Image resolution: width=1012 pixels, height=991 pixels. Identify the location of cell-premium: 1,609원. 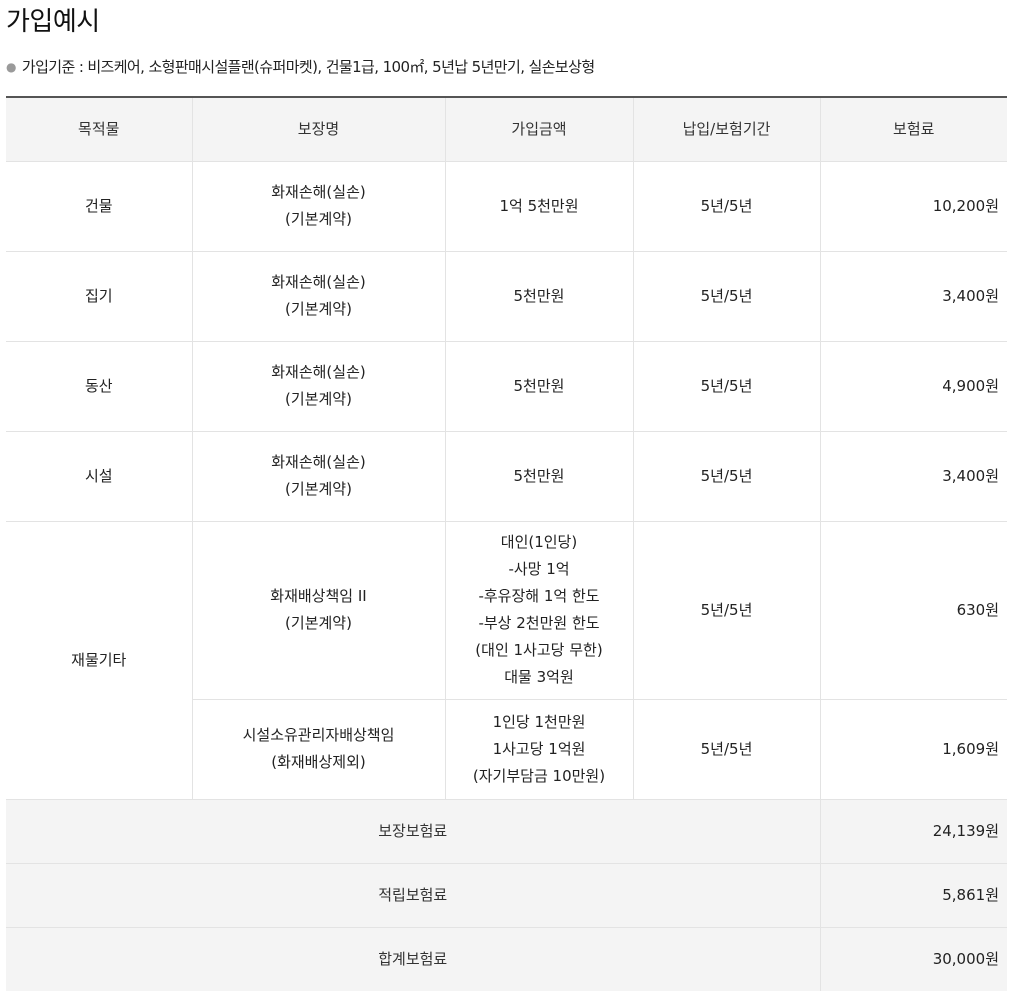
(913, 749).